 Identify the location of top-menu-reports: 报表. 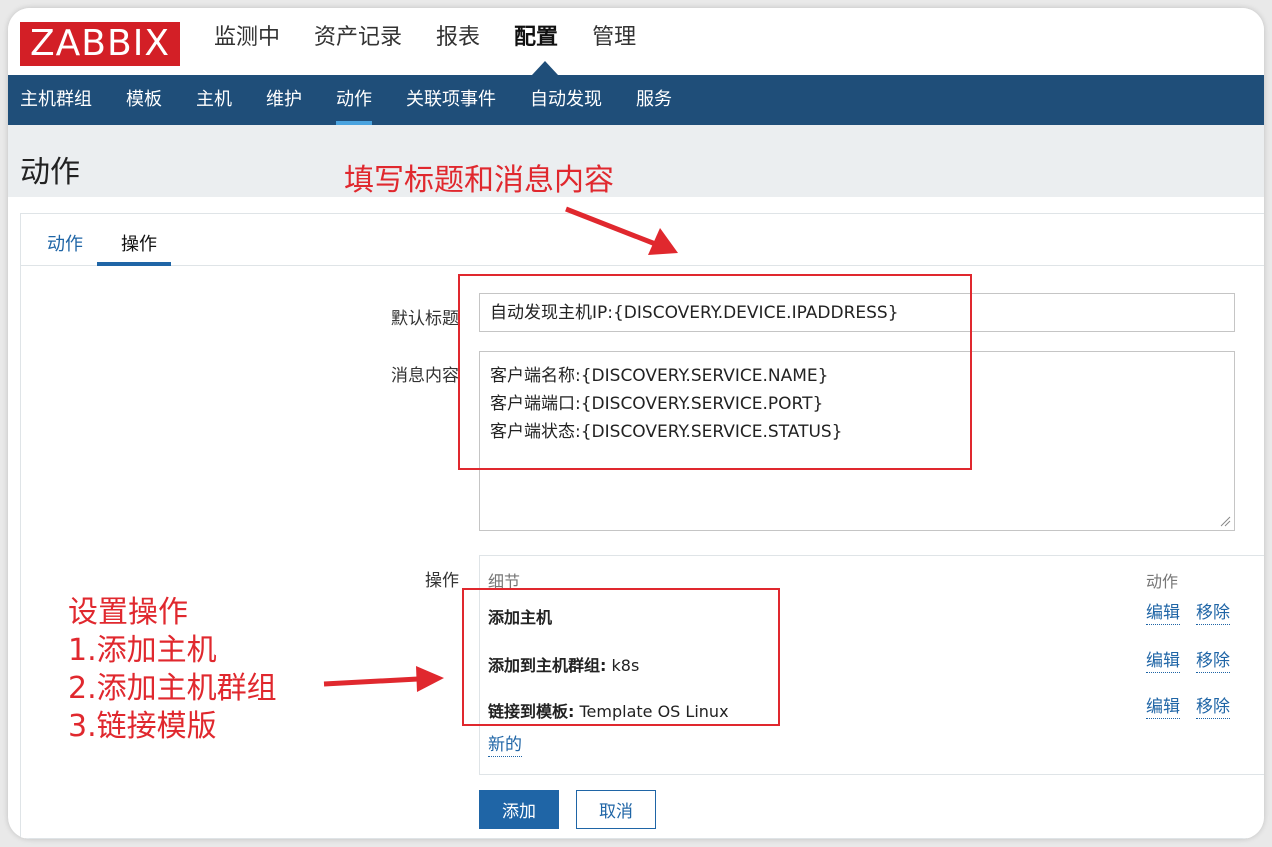
(458, 42).